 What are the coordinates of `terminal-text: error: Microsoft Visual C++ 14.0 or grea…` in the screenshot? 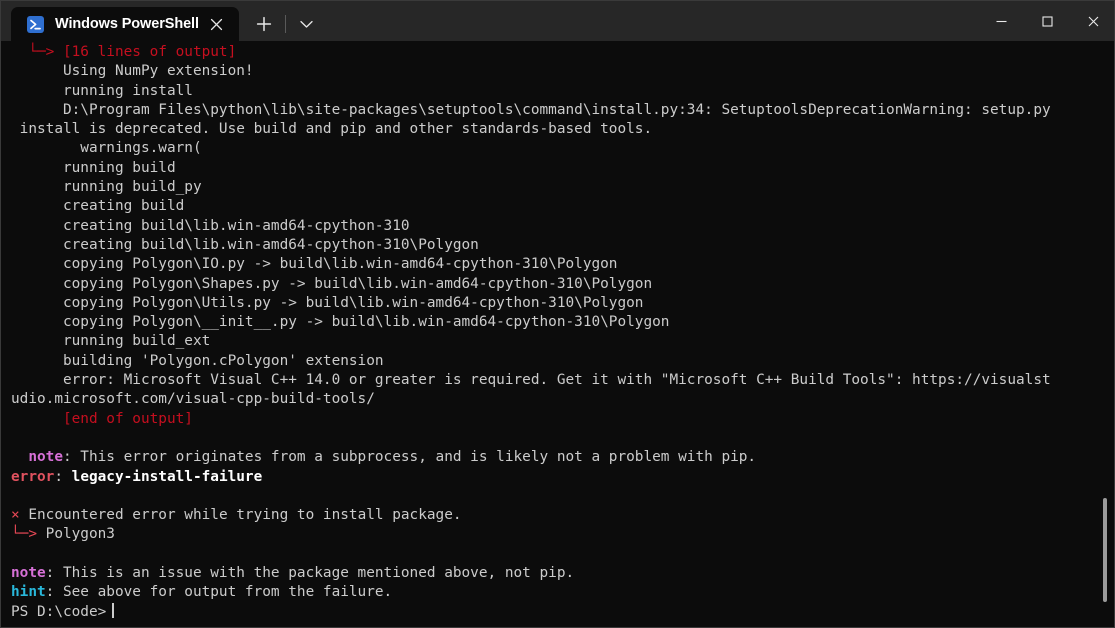 It's located at (531, 380).